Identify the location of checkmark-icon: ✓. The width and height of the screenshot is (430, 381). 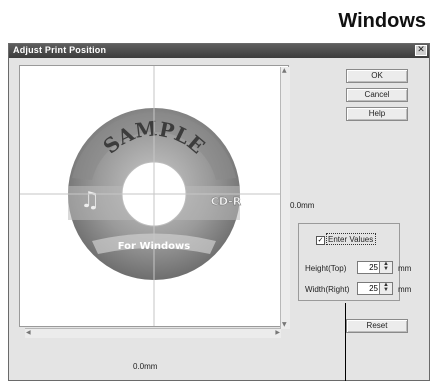
(320, 240).